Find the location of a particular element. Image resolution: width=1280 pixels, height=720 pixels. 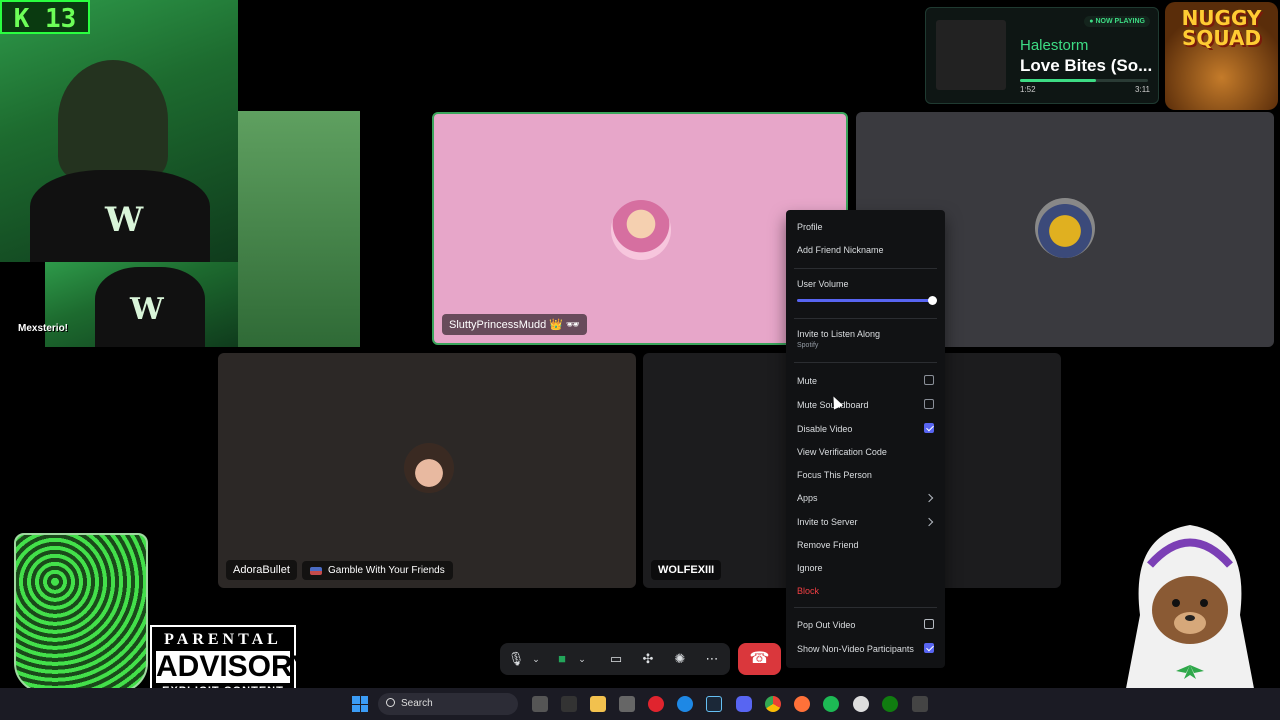

menu-invite-to-server: Invite to Server is located at coordinates (827, 522).